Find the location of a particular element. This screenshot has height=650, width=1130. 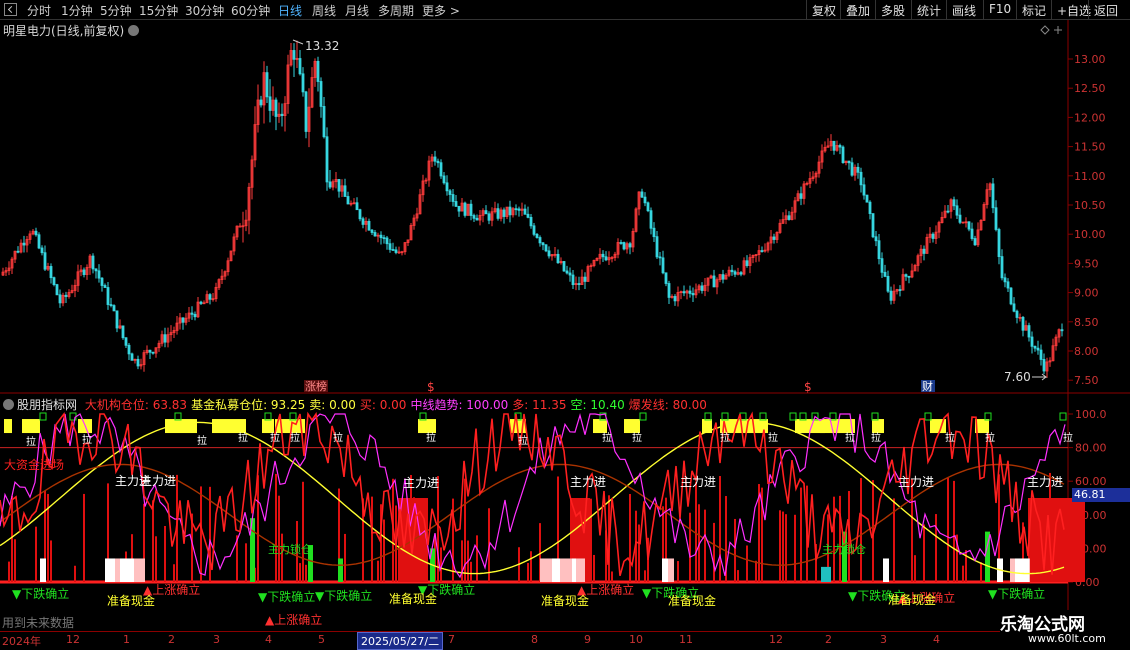

date-cursor: 2025/05/27/二 is located at coordinates (400, 641).